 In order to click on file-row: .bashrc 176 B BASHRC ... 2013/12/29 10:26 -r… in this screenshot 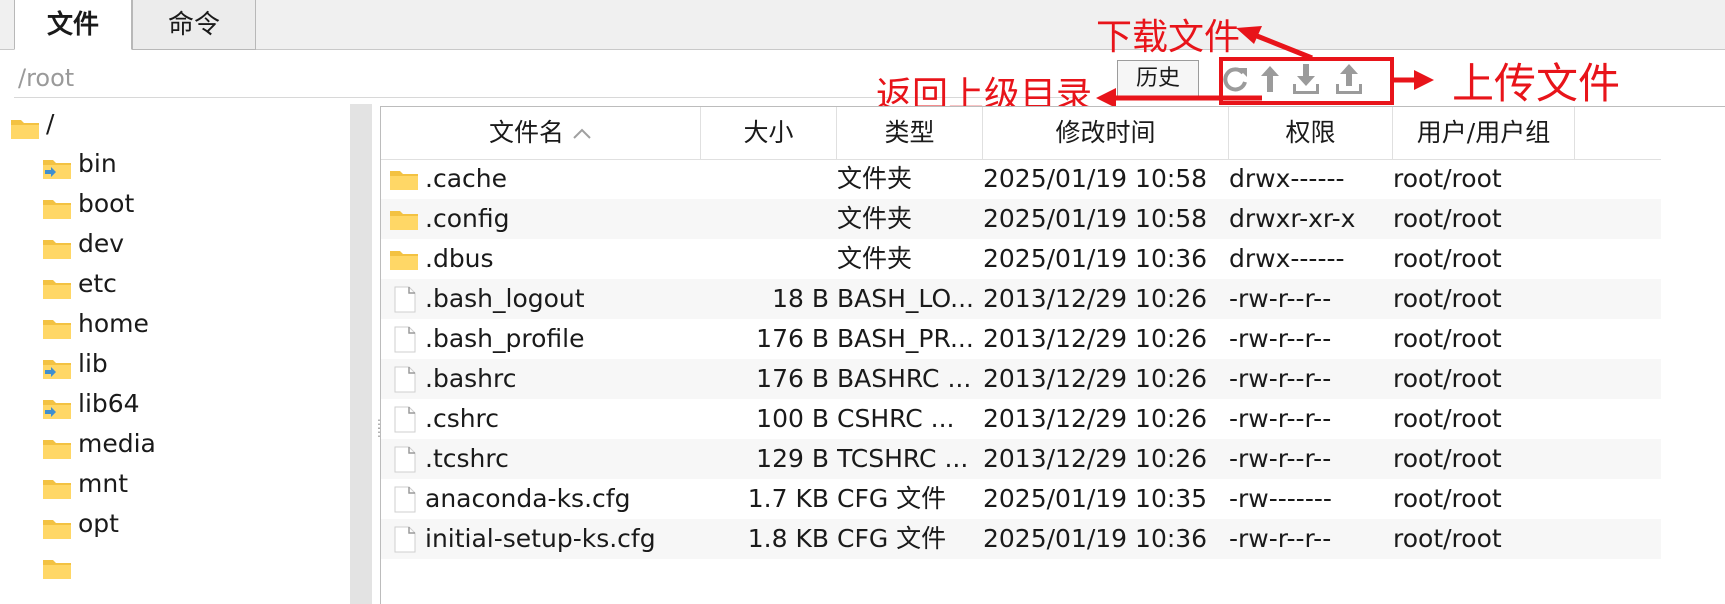, I will do `click(1021, 379)`.